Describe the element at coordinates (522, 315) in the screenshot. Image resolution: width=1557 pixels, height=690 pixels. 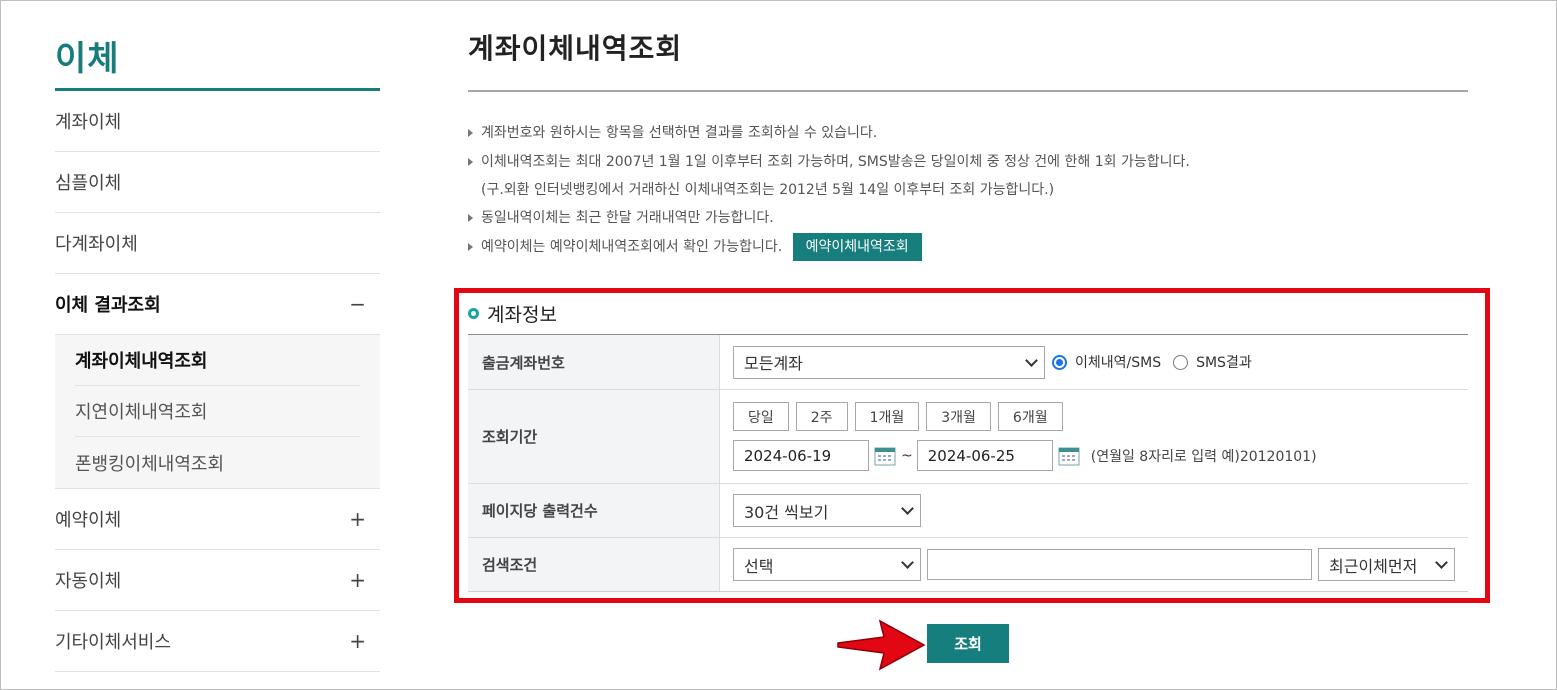
I see `section-title: 계좌정보` at that location.